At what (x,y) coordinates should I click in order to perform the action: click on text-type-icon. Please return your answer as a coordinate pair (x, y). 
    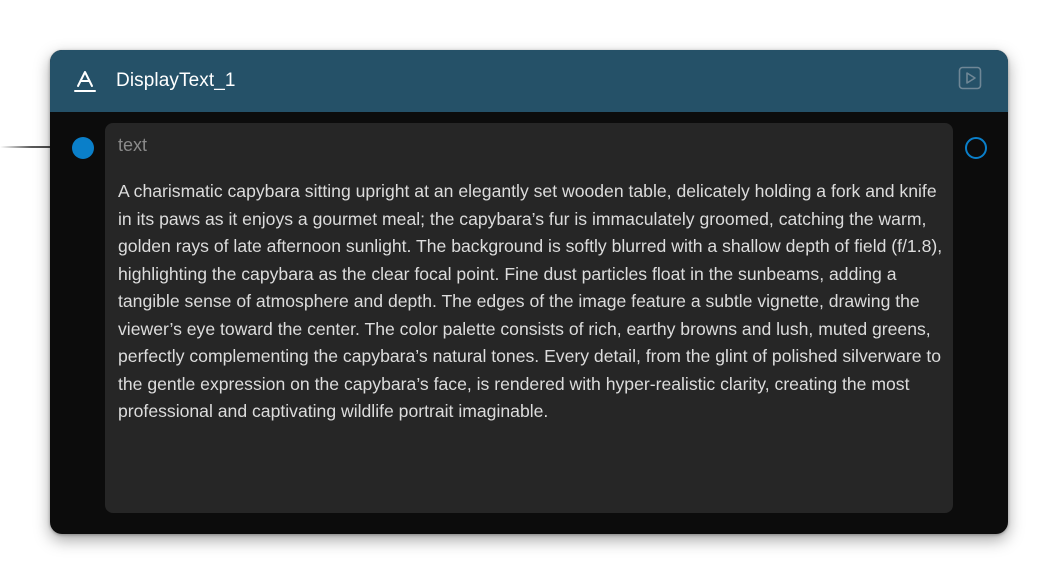
    Looking at the image, I should click on (85, 81).